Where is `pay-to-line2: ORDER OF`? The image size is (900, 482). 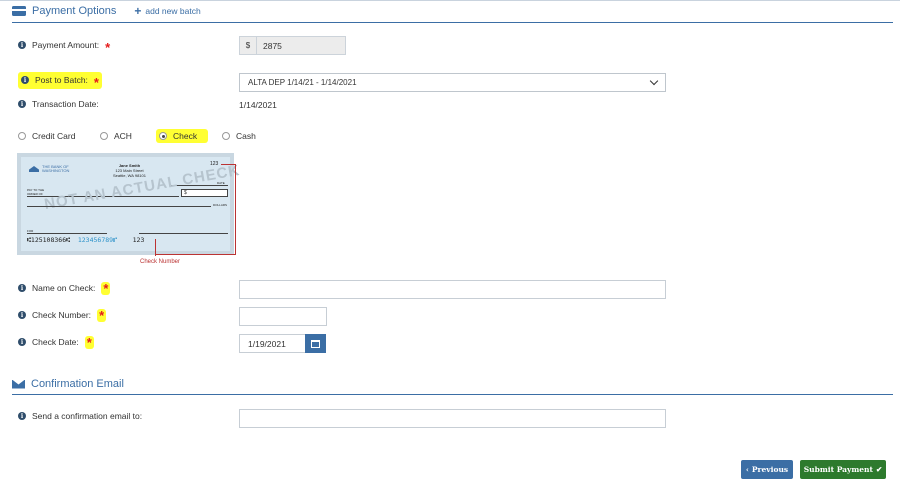
pay-to-line2: ORDER OF is located at coordinates (35, 193).